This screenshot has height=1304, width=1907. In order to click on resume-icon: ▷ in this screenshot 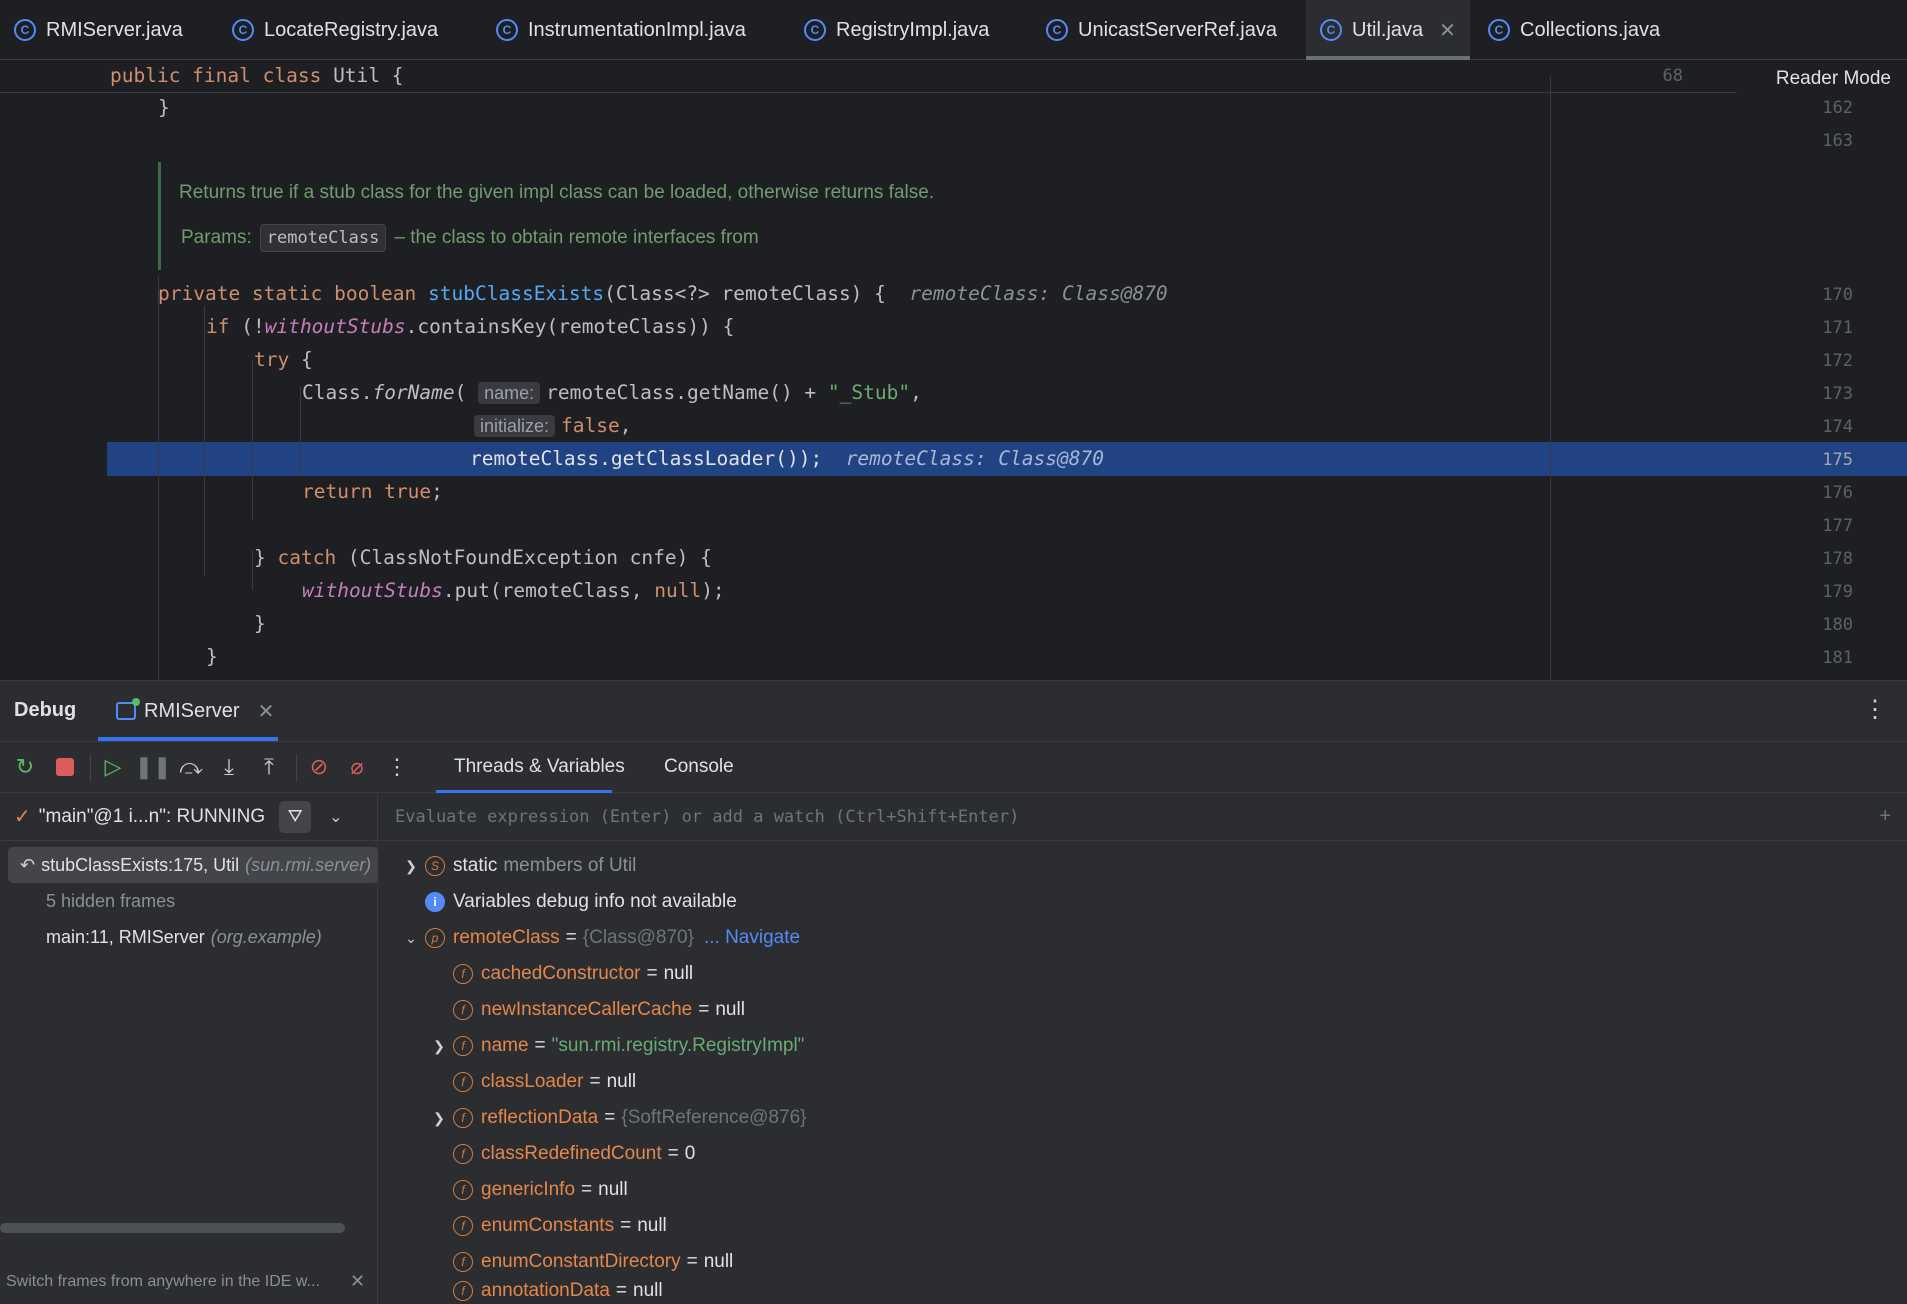, I will do `click(113, 767)`.